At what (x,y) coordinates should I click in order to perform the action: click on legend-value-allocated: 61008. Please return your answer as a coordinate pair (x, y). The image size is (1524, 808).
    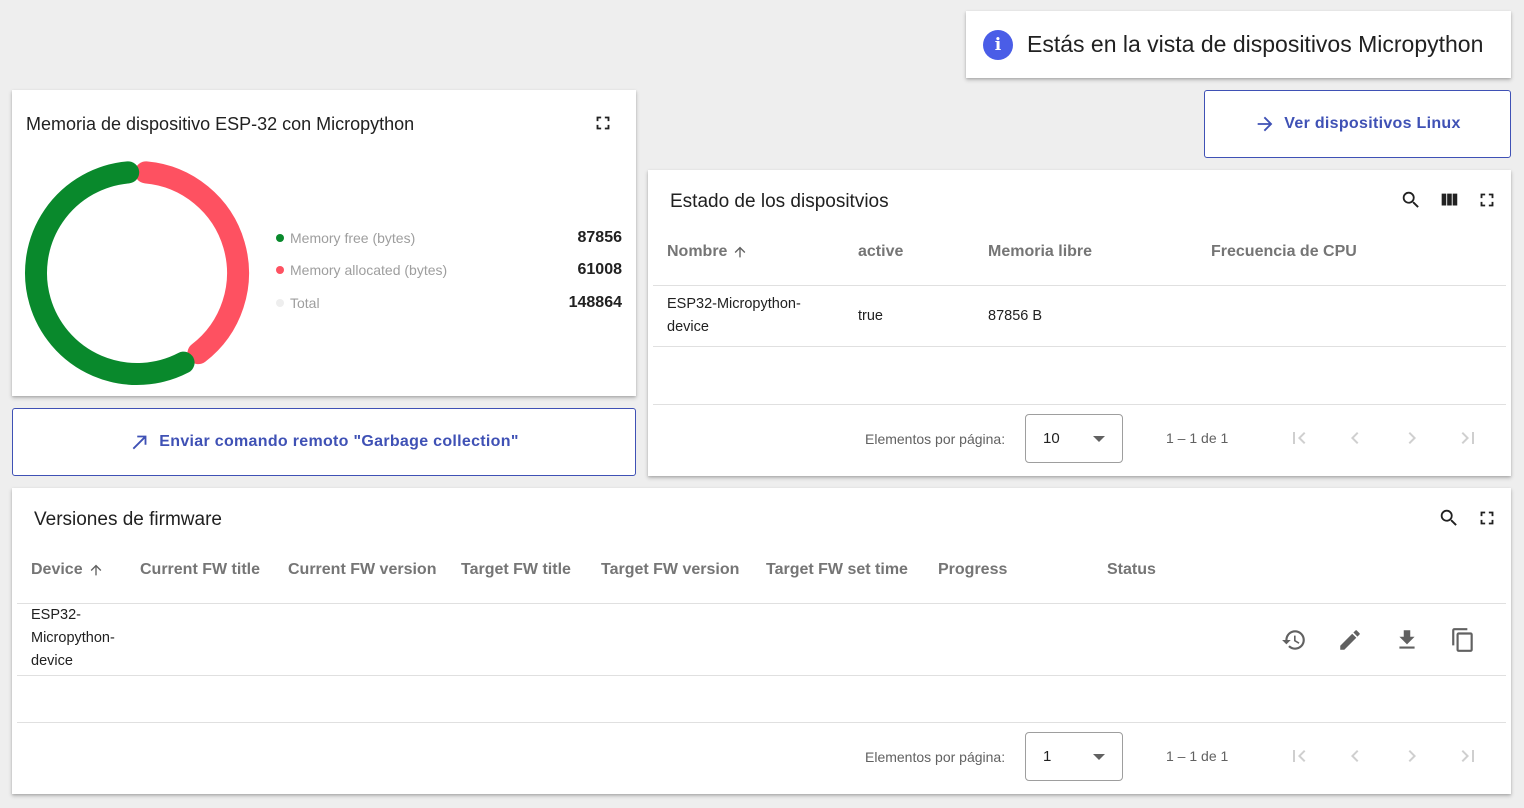
    Looking at the image, I should click on (600, 269).